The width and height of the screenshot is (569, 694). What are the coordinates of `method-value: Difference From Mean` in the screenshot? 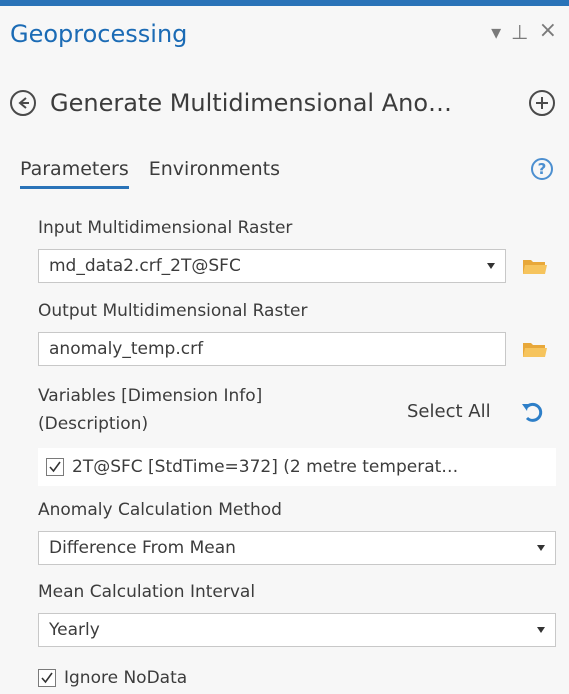 It's located at (142, 548).